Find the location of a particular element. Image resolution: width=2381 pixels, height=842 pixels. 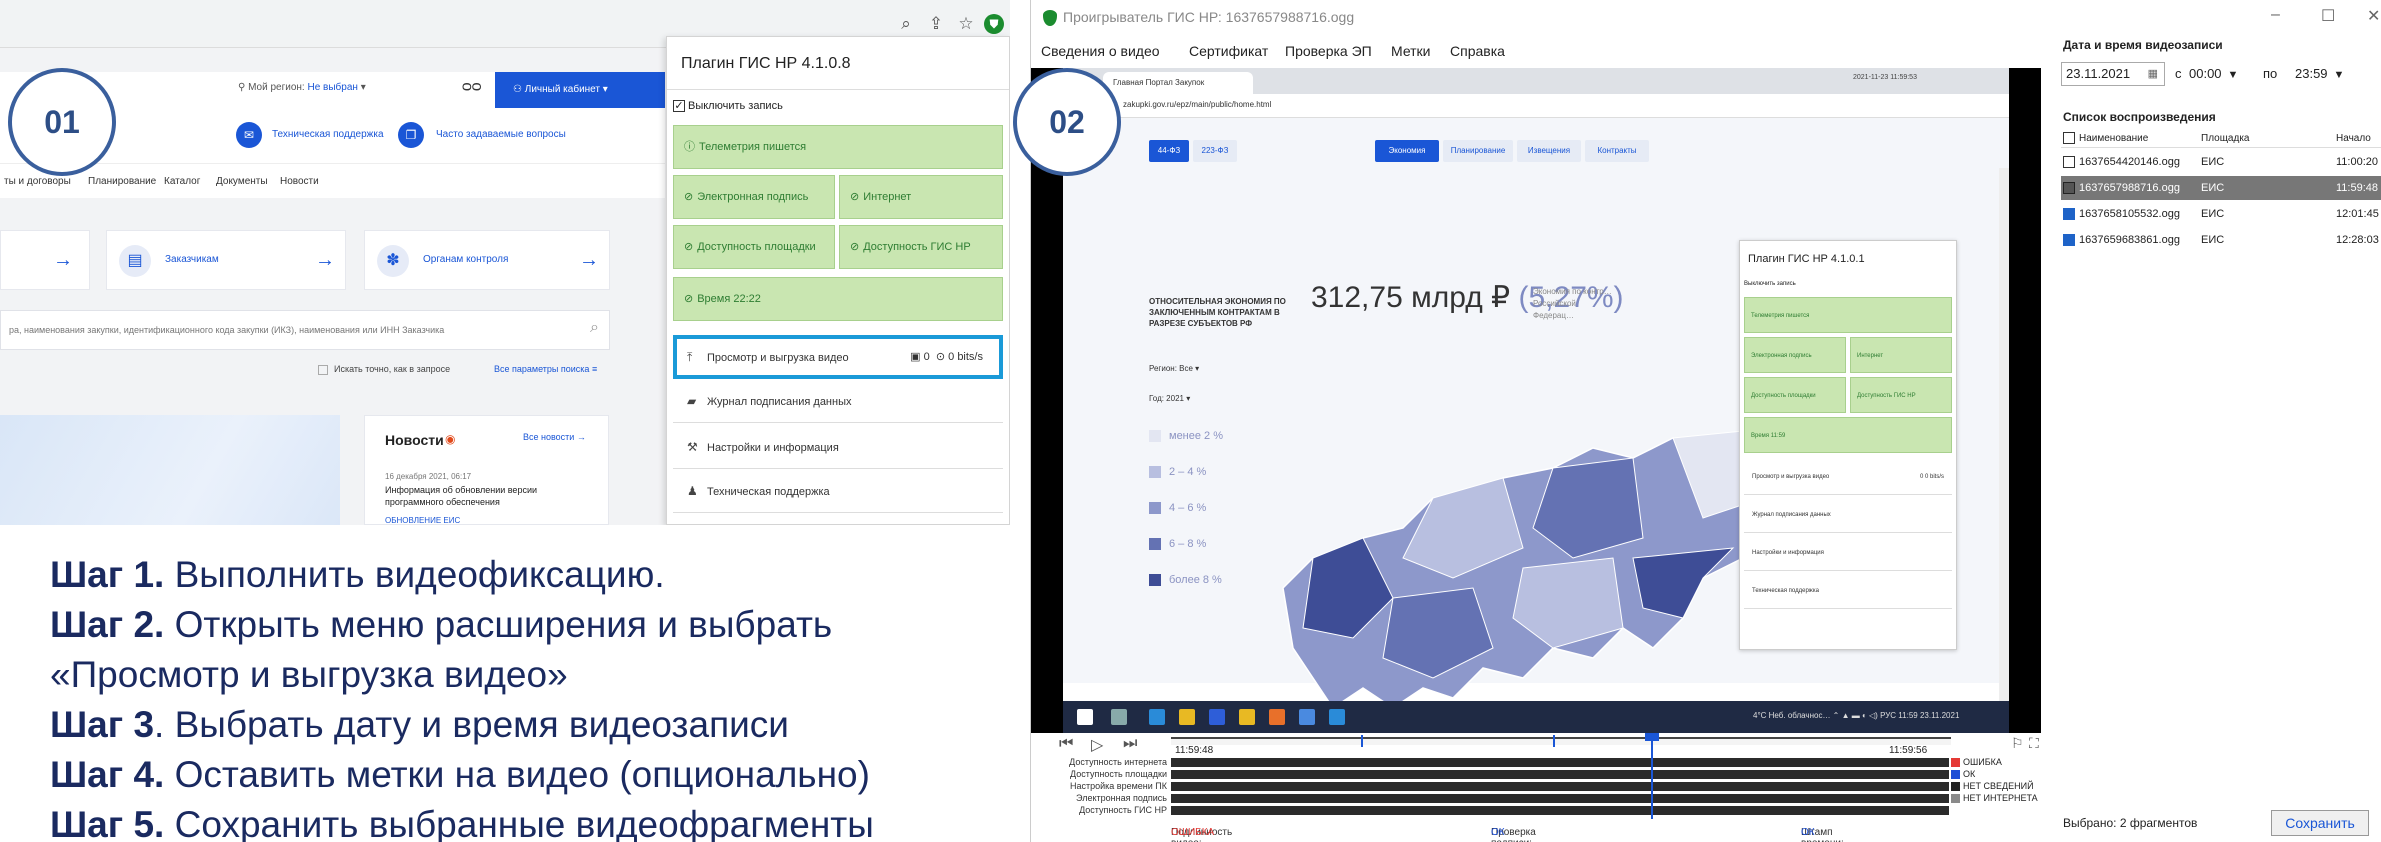

step-5-text: Сохранить выбранные видеофрагменты is located at coordinates (519, 823).